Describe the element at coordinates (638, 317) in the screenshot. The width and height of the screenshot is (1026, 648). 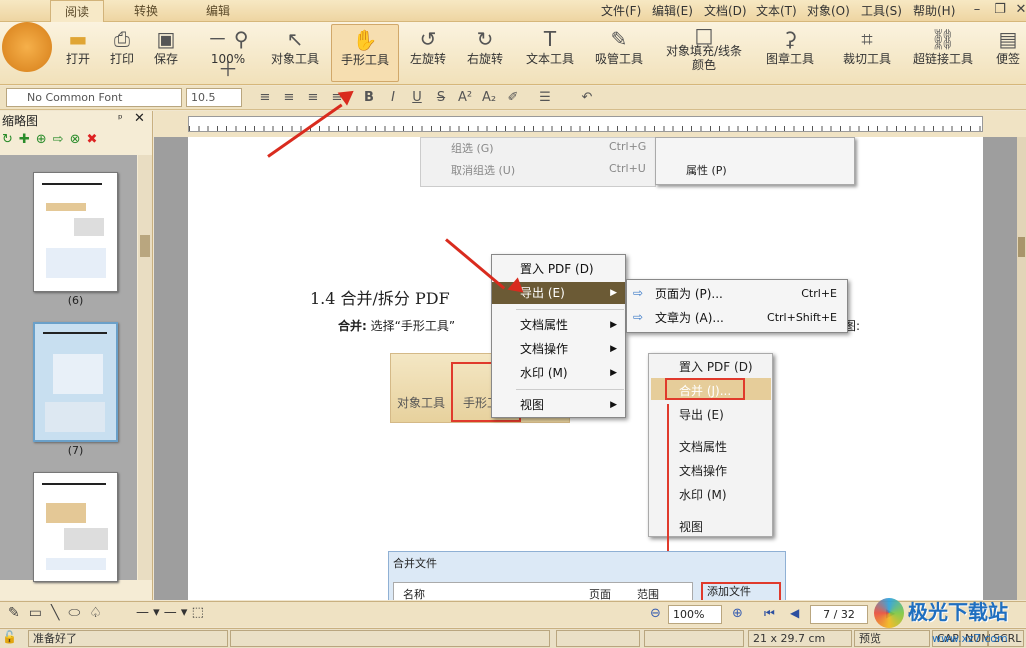
I see `export-article-icon: ⇨` at that location.